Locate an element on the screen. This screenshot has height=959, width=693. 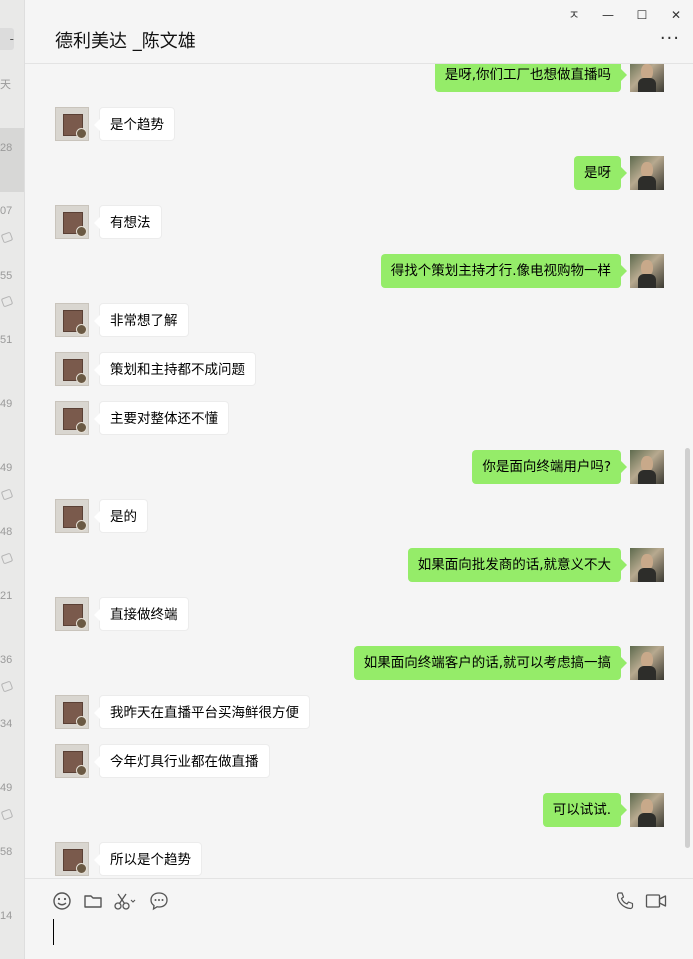
message-bubble: 策划和主持都不成问题 is located at coordinates (175, 369).